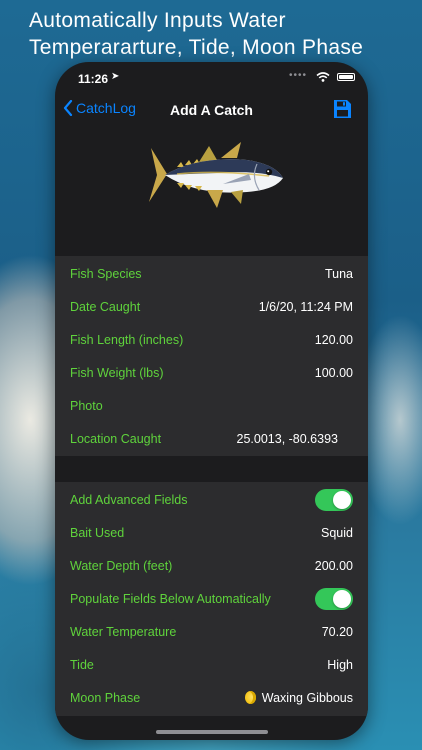 Image resolution: width=422 pixels, height=750 pixels. I want to click on field-value: 200.00, so click(333, 565).